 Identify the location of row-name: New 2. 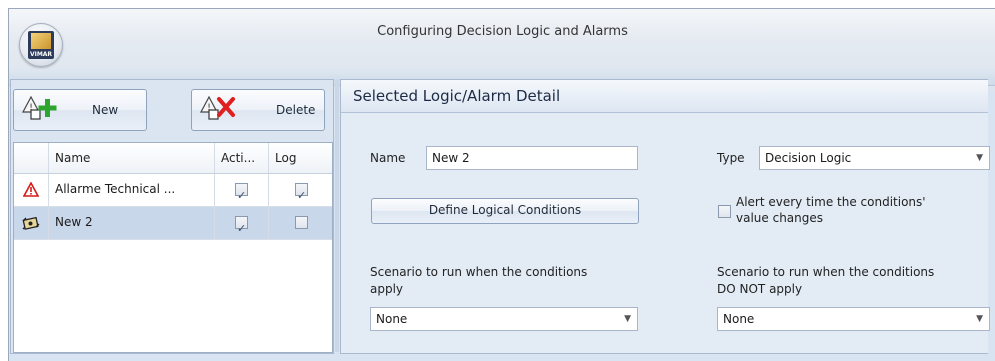
(131, 223).